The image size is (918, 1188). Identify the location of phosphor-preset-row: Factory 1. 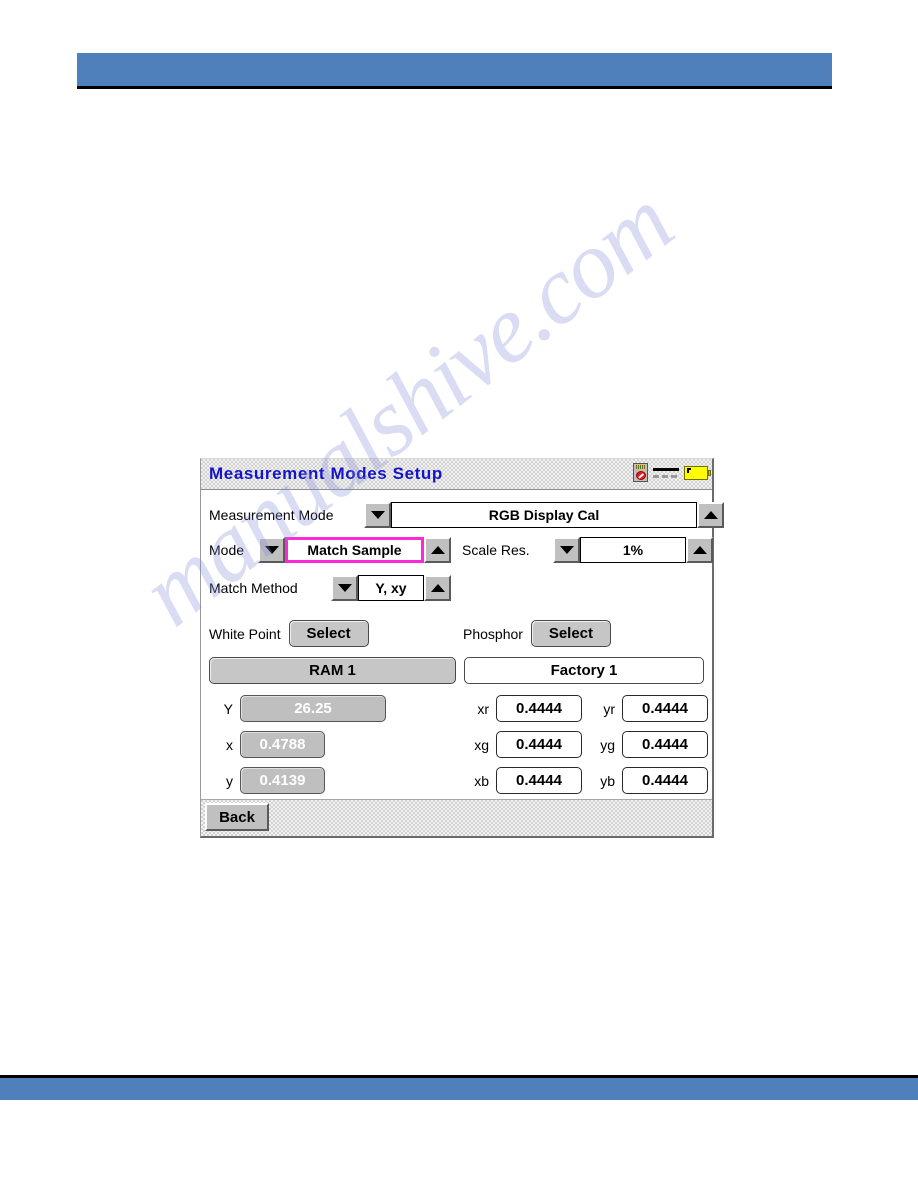
(584, 670).